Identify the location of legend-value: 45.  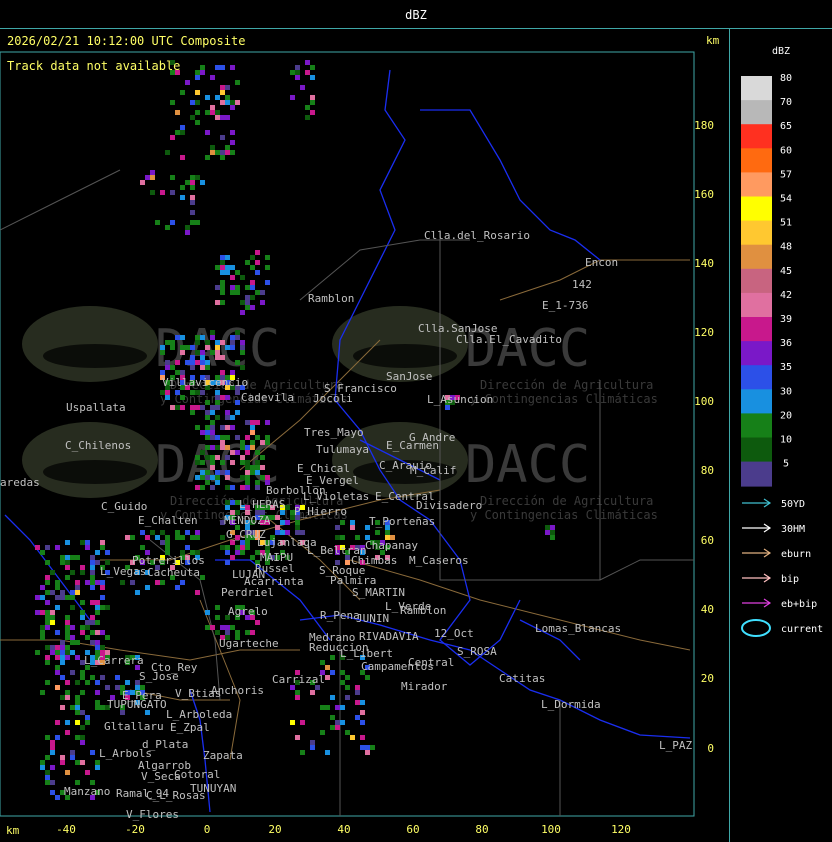
(786, 271).